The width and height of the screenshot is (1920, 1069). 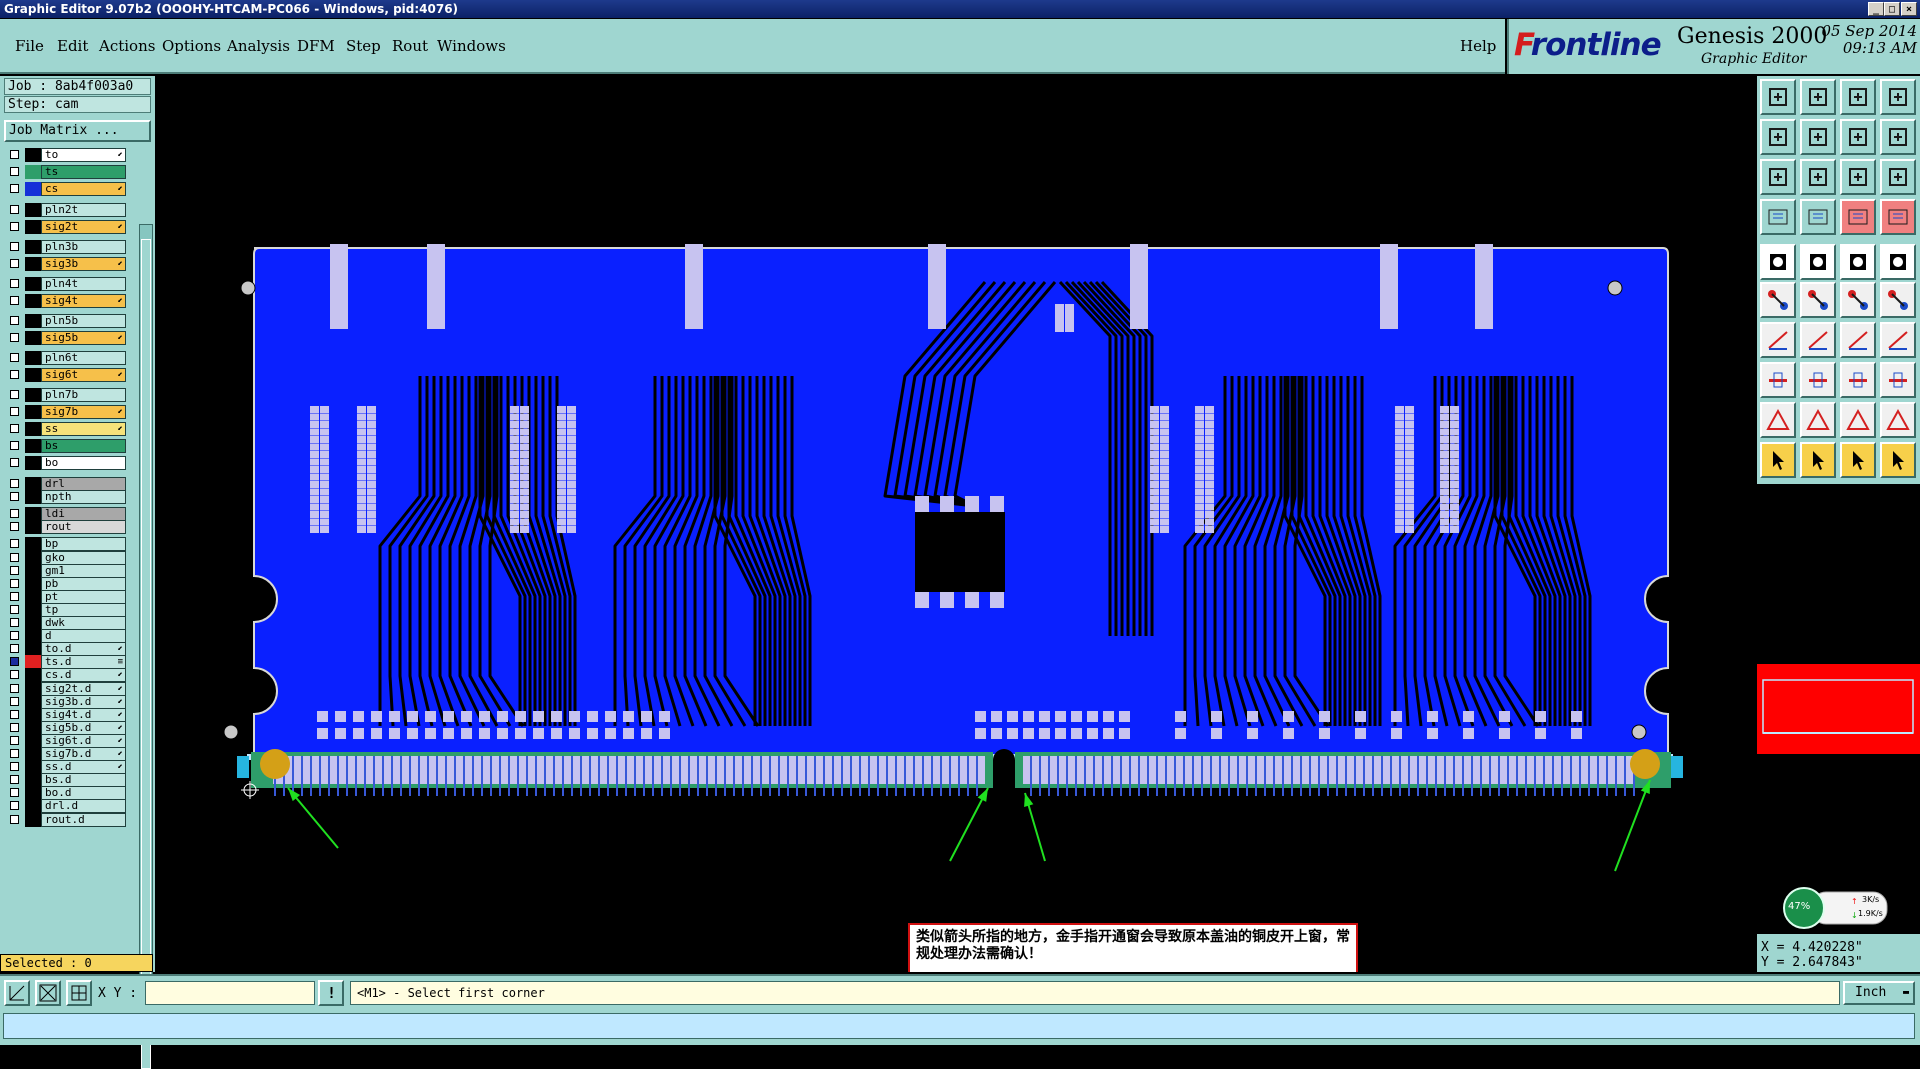 What do you see at coordinates (1909, 9) in the screenshot?
I see `close-button: ×` at bounding box center [1909, 9].